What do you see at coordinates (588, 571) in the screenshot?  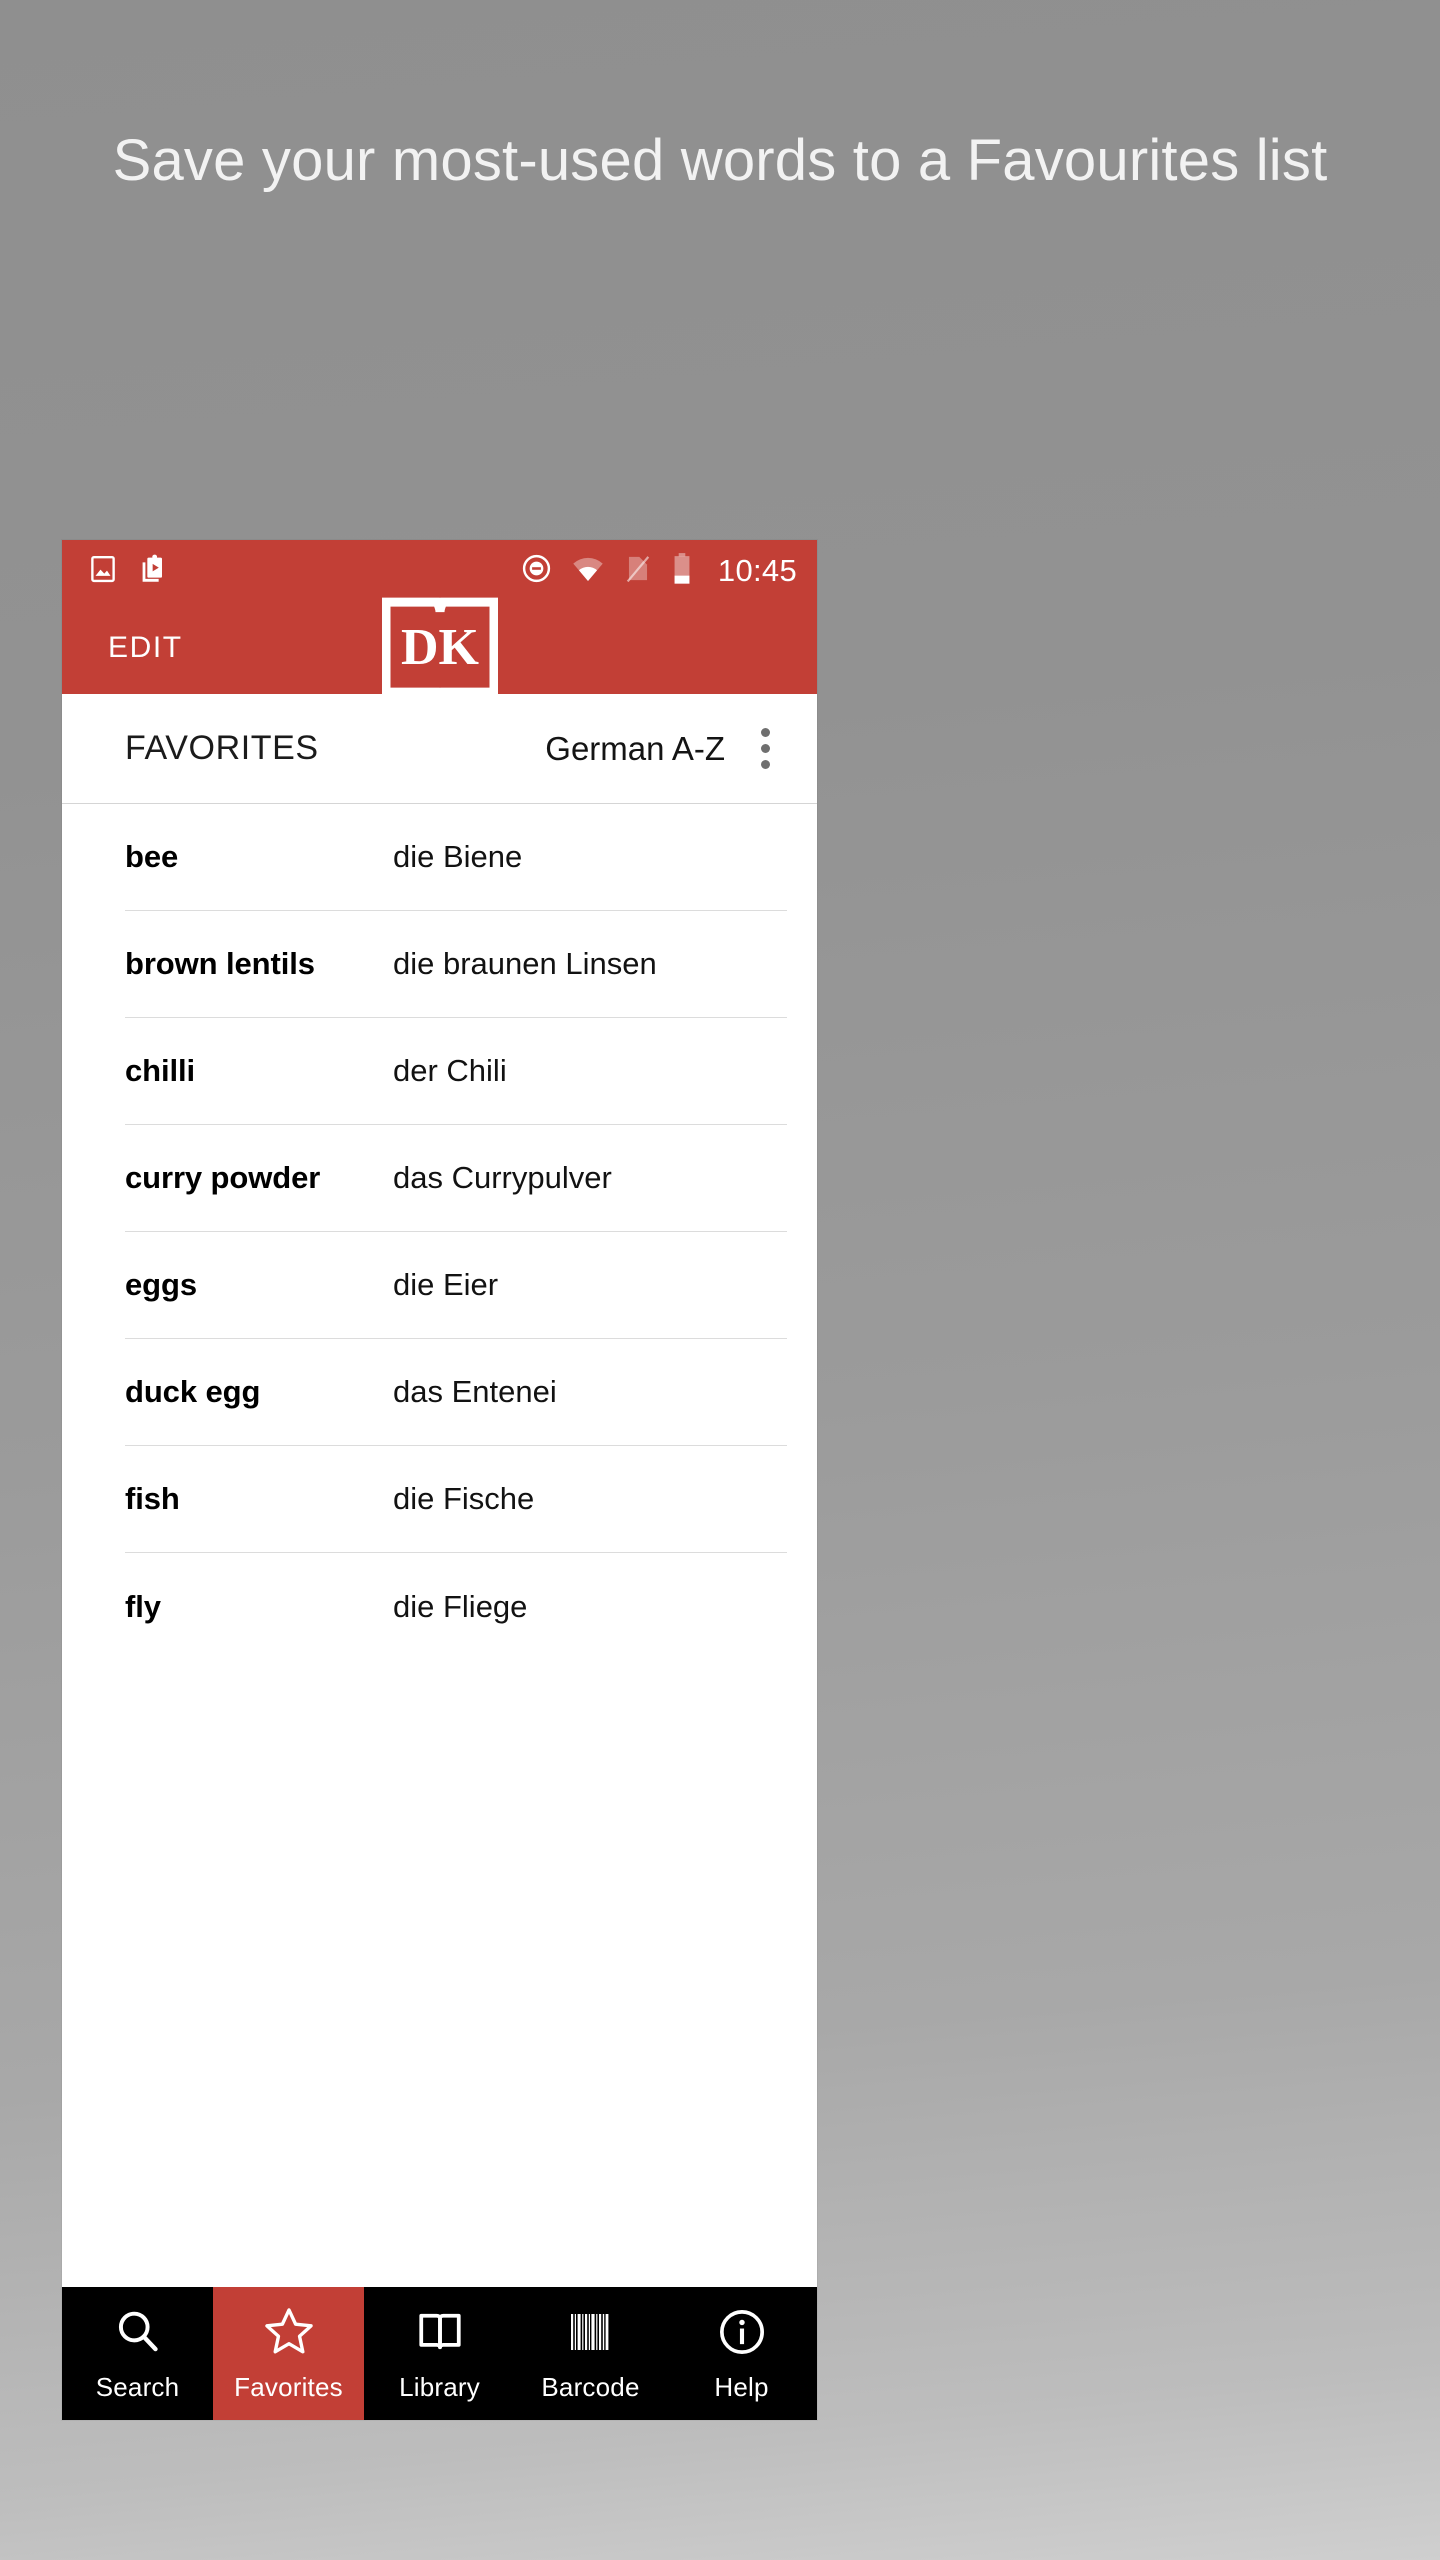 I see `wifi-icon` at bounding box center [588, 571].